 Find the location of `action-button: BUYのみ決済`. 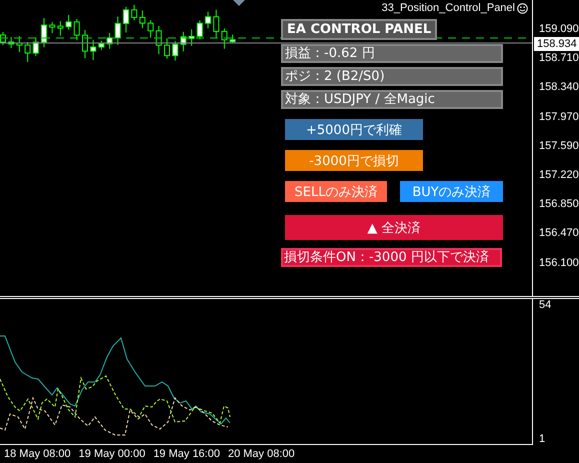

action-button: BUYのみ決済 is located at coordinates (451, 191).